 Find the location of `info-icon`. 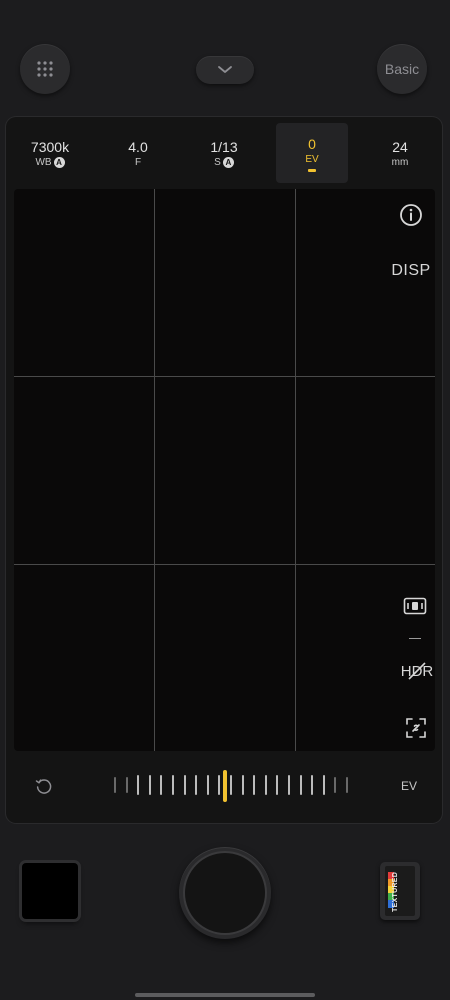

info-icon is located at coordinates (411, 215).